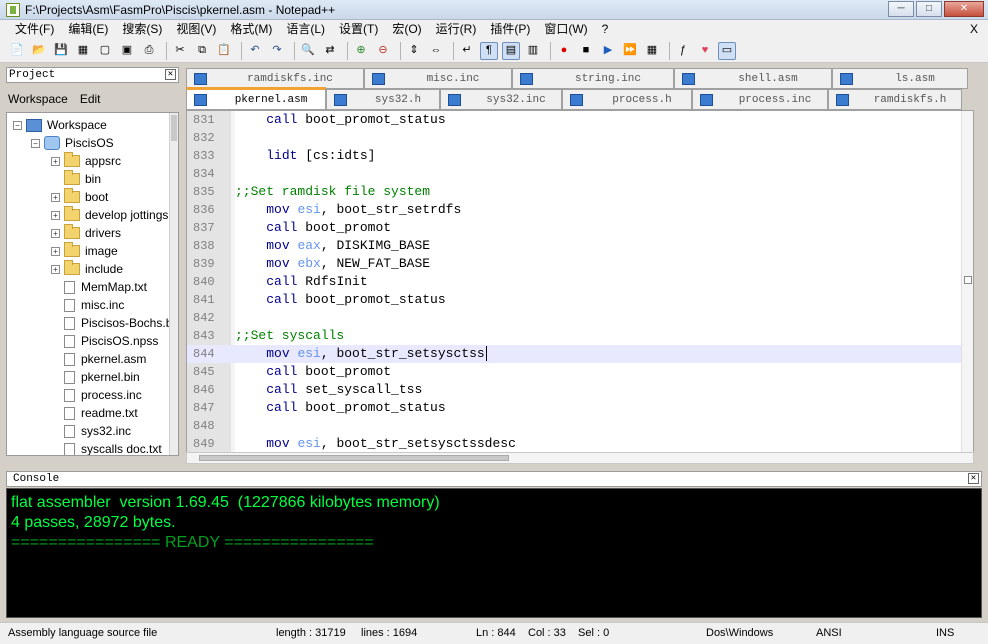 The height and width of the screenshot is (644, 988). I want to click on editor-horizontal-scrollbar, so click(580, 458).